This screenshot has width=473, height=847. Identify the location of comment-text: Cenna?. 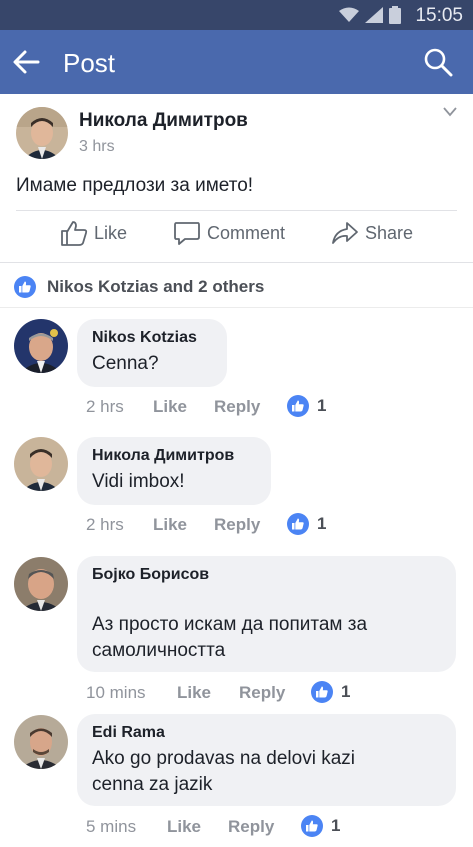
(125, 363).